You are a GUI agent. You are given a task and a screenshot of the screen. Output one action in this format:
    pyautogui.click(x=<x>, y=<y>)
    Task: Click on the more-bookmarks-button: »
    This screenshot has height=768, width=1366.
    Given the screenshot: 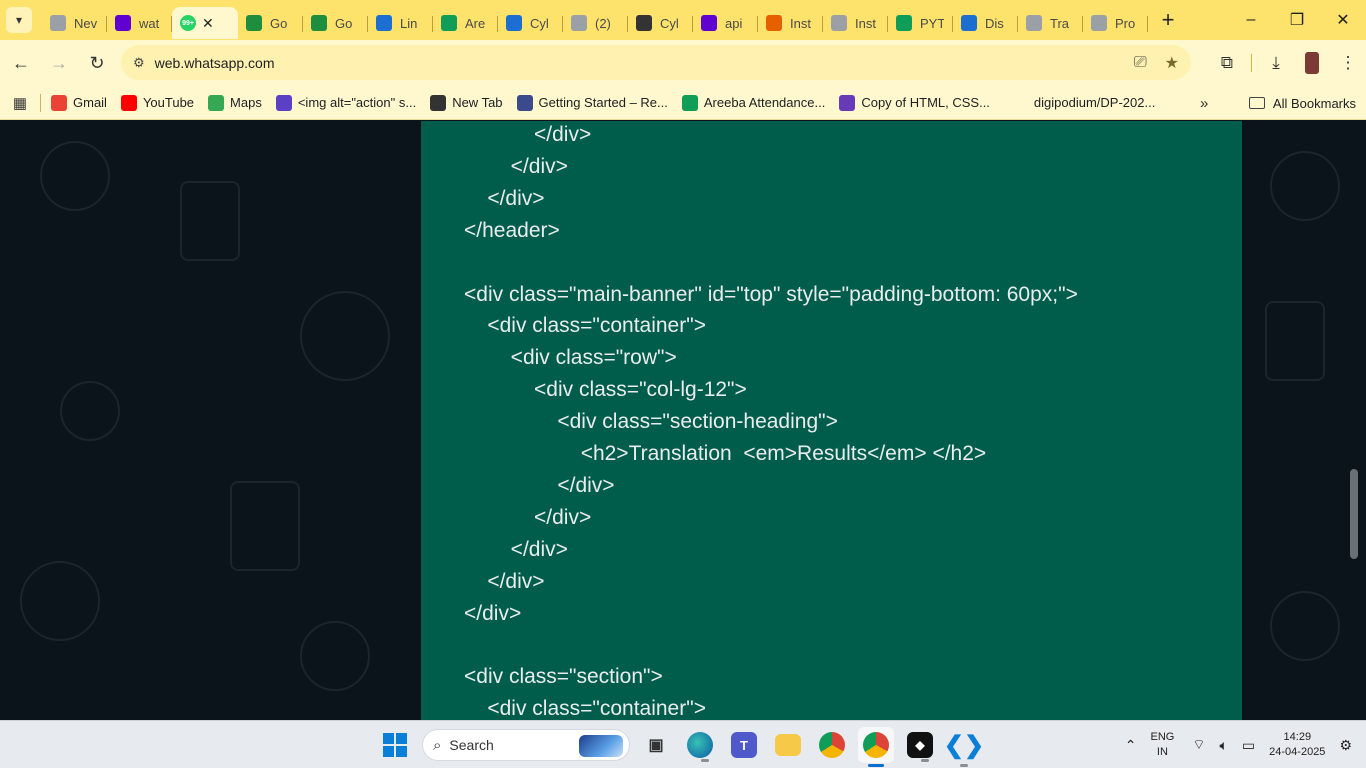 What is the action you would take?
    pyautogui.click(x=1204, y=103)
    